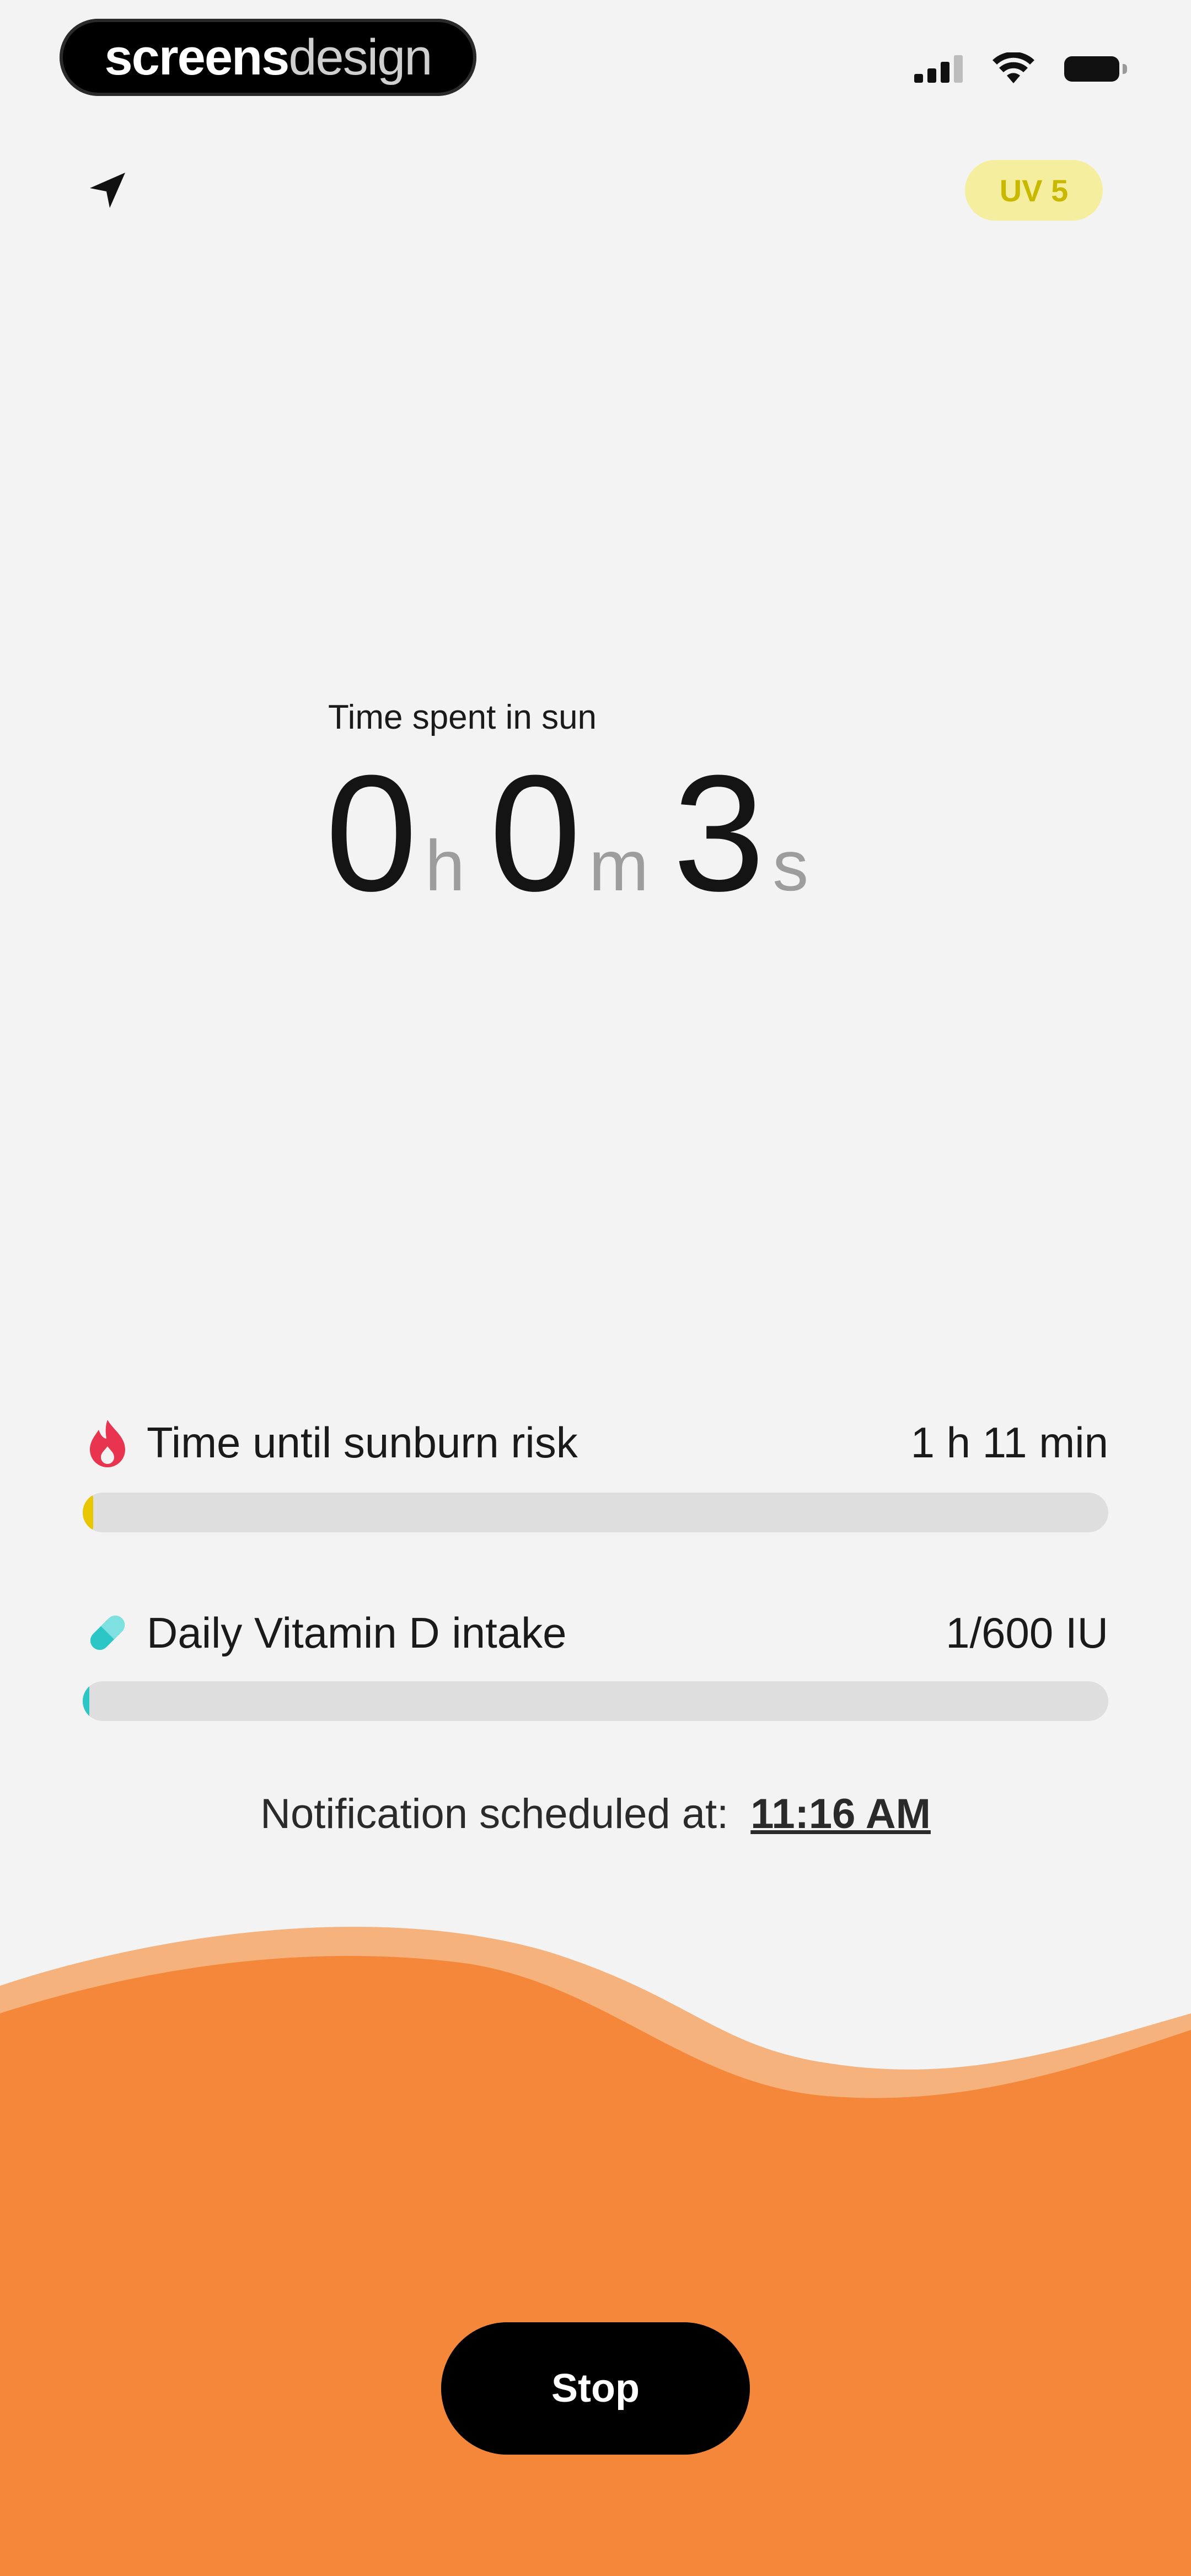  What do you see at coordinates (197, 57) in the screenshot?
I see `brand-text-bold: screens` at bounding box center [197, 57].